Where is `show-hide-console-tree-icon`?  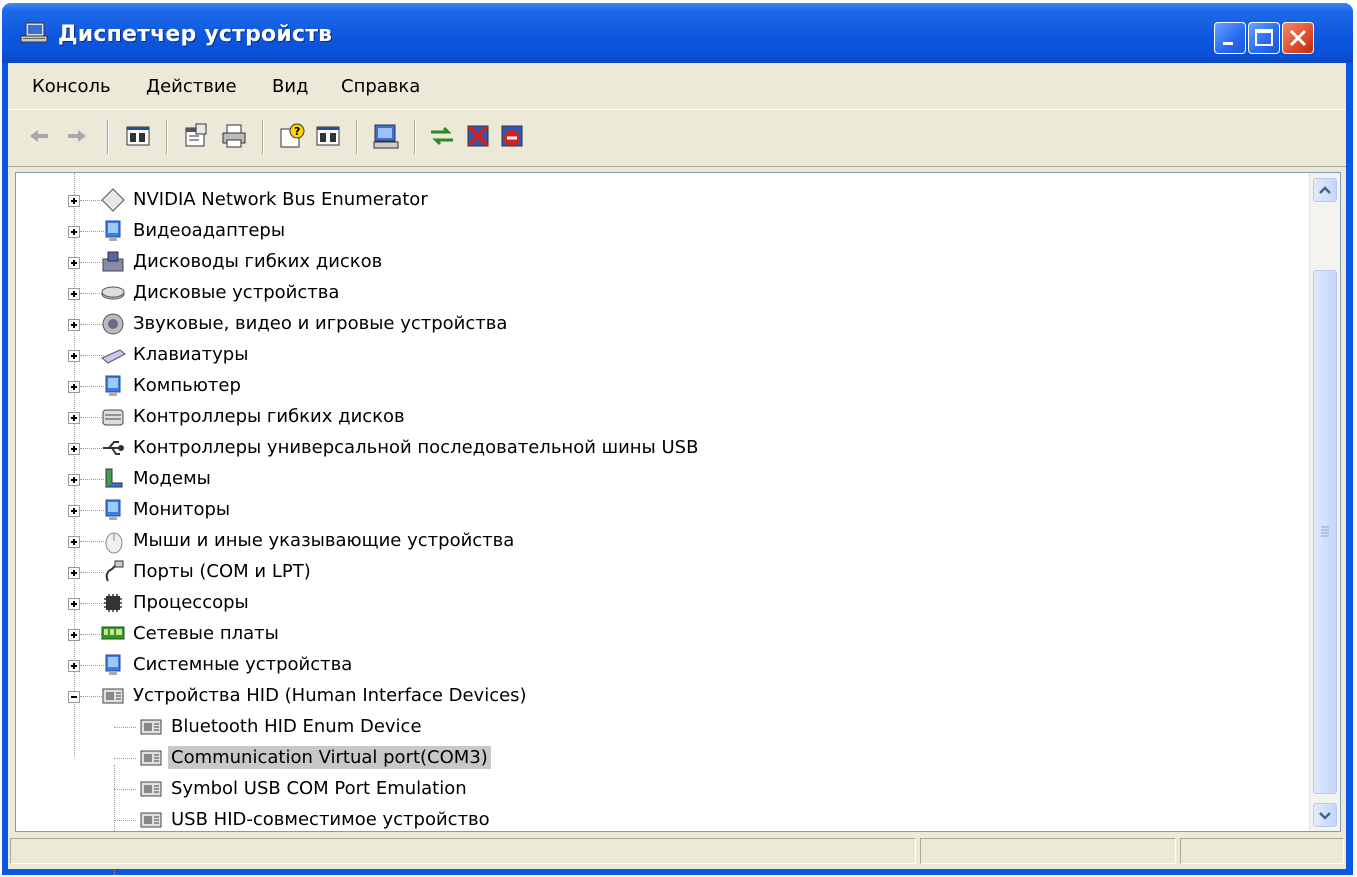
show-hide-console-tree-icon is located at coordinates (138, 136).